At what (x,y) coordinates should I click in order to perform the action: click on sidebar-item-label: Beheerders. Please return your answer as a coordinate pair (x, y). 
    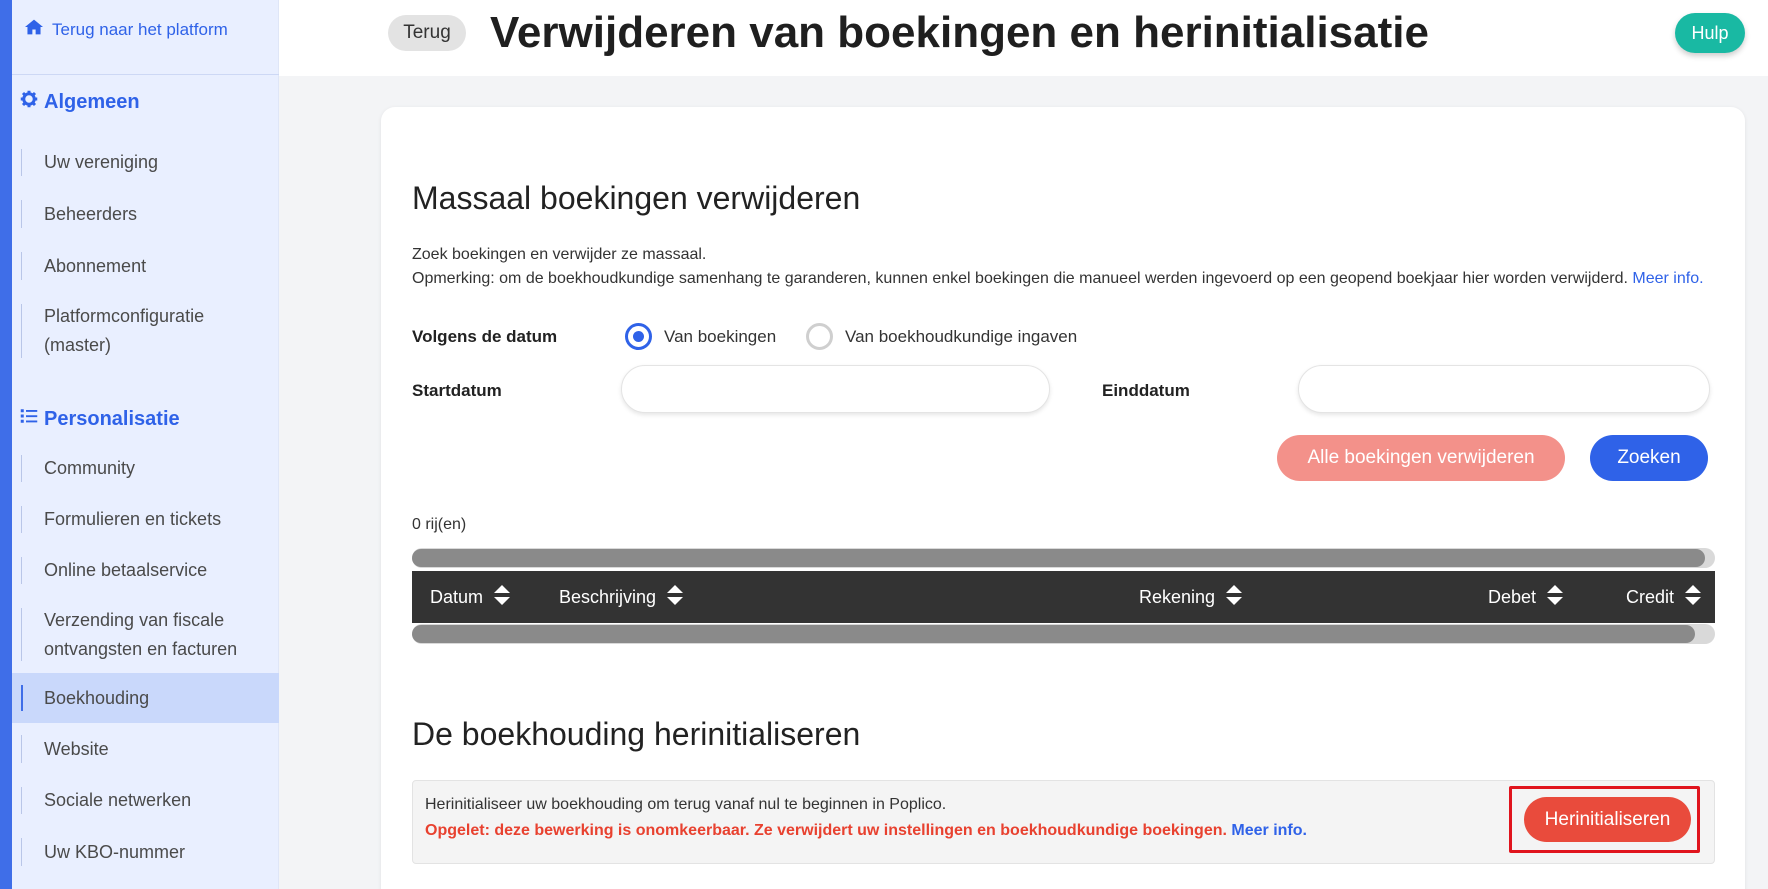
    Looking at the image, I should click on (91, 213).